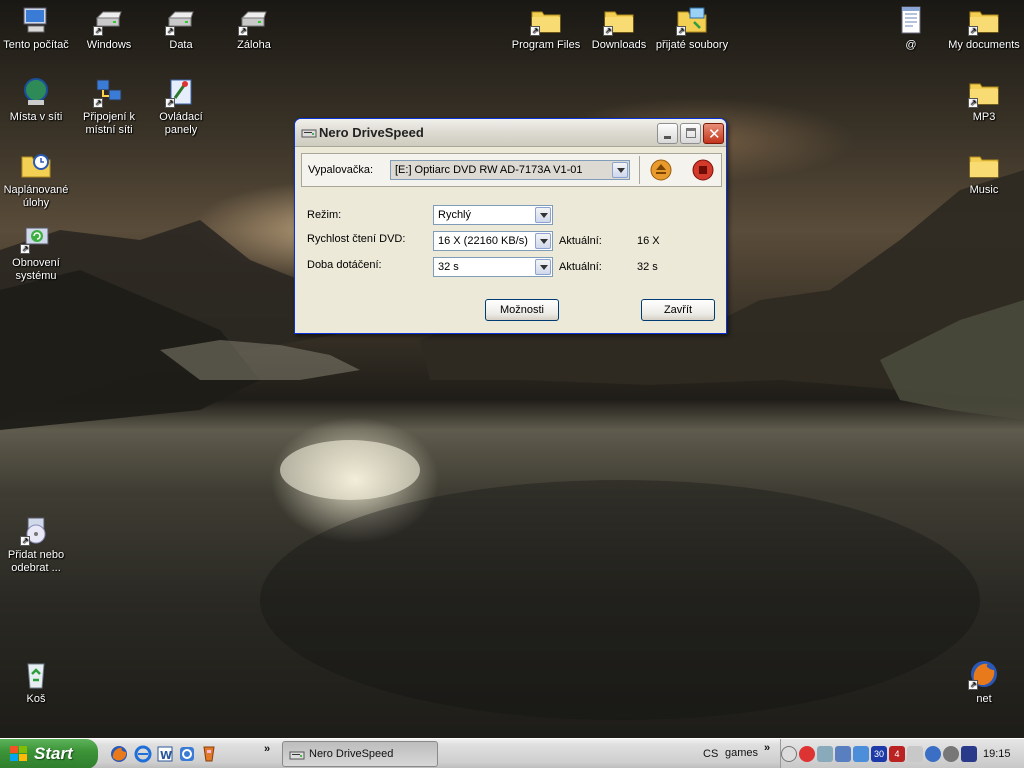 This screenshot has width=1024, height=768. I want to click on title-bar: Nero DriveSpeed ✕, so click(510, 133).